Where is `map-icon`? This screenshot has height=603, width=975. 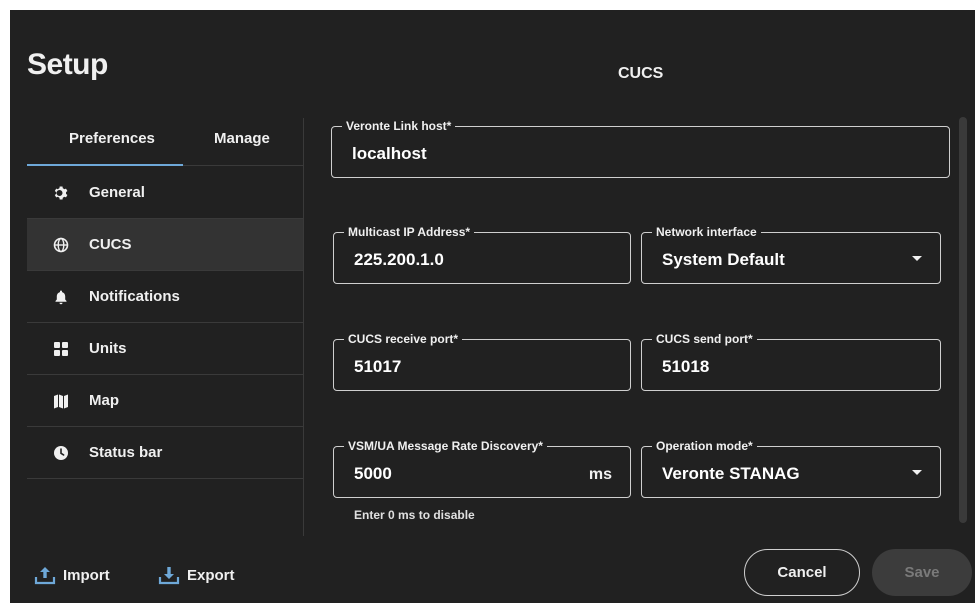 map-icon is located at coordinates (61, 401).